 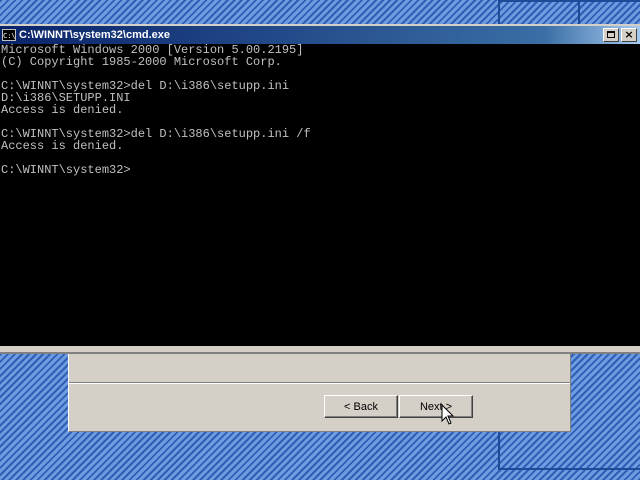 I want to click on restore-button, so click(x=611, y=35).